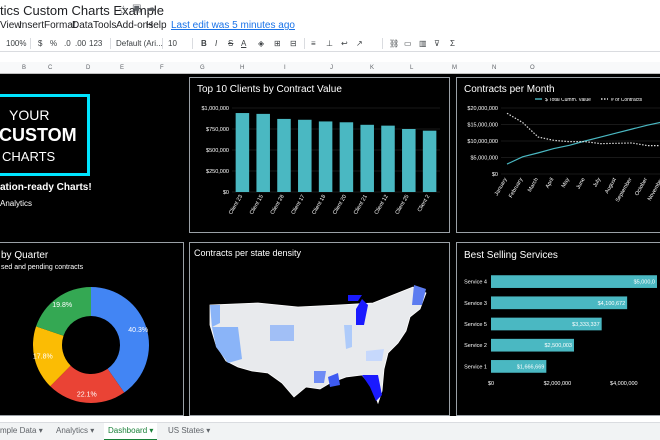  I want to click on tab-us-states: US States ▾, so click(189, 430).